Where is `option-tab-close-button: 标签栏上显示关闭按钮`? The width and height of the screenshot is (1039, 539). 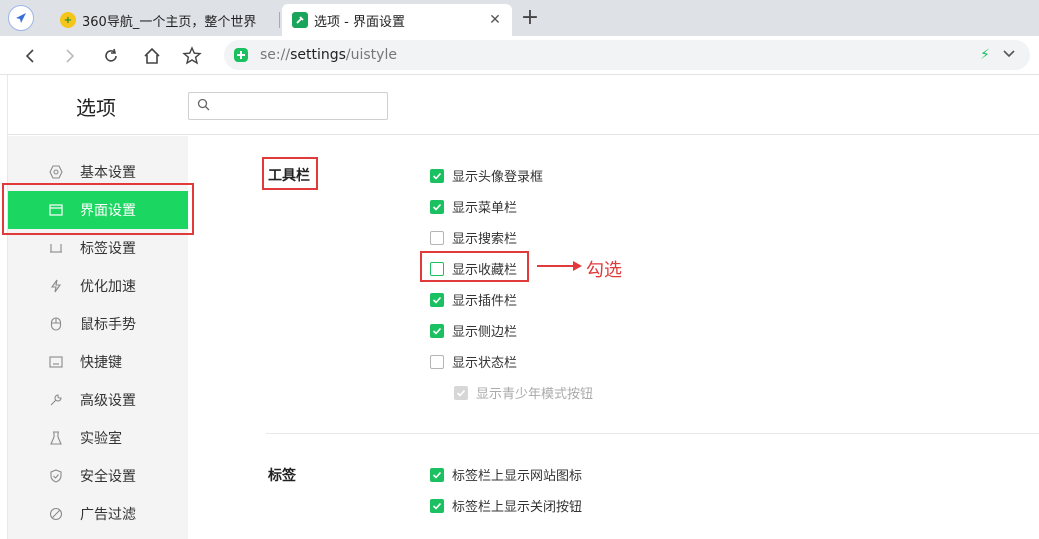
option-tab-close-button: 标签栏上显示关闭按钮 is located at coordinates (506, 505).